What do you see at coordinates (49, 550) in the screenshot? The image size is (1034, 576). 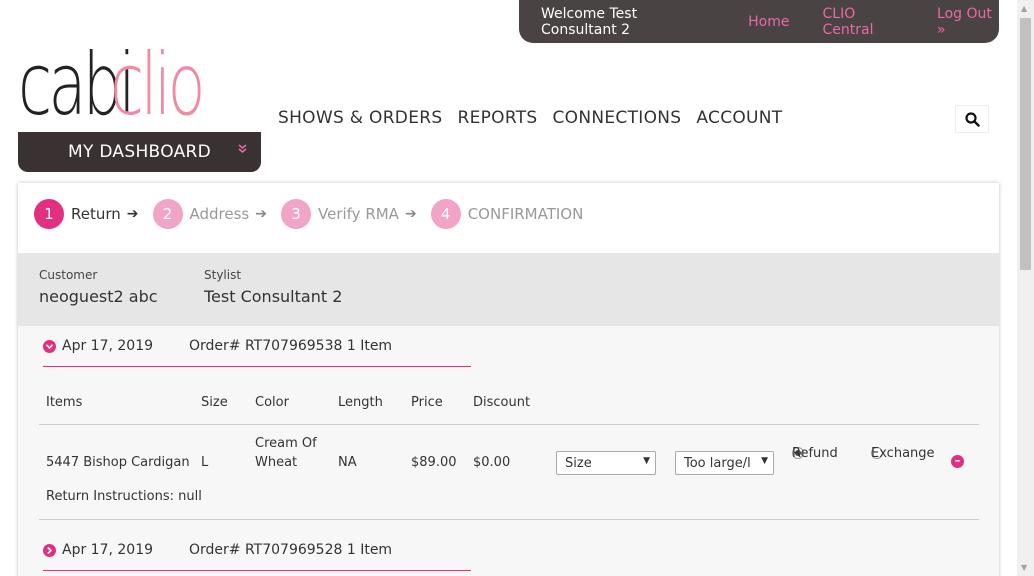 I see `chevron-right-icon` at bounding box center [49, 550].